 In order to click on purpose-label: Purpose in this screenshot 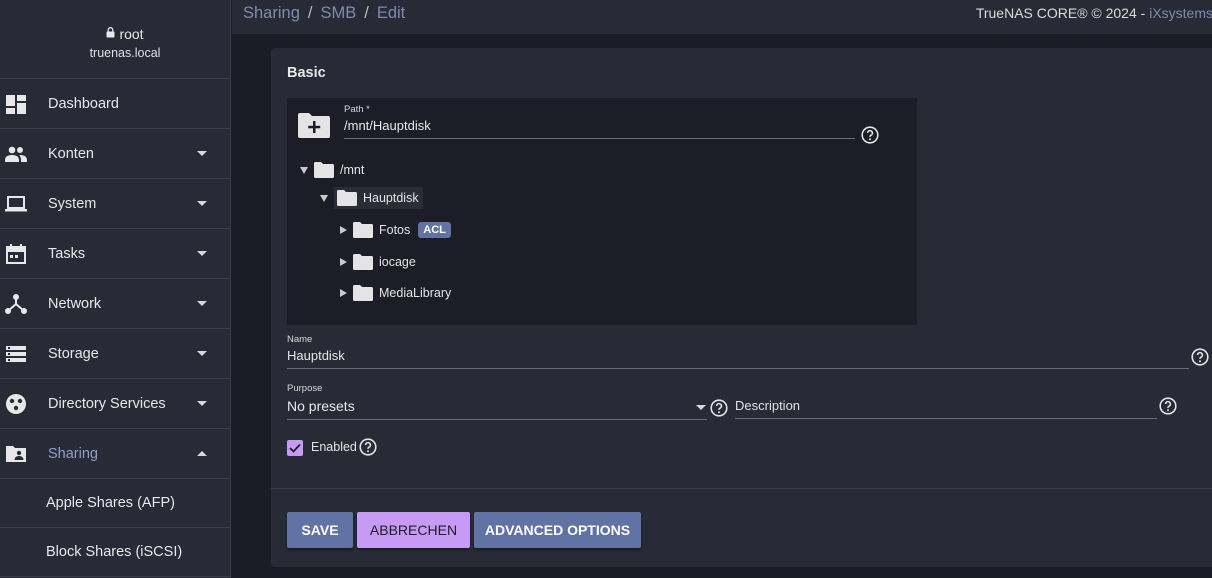, I will do `click(305, 388)`.